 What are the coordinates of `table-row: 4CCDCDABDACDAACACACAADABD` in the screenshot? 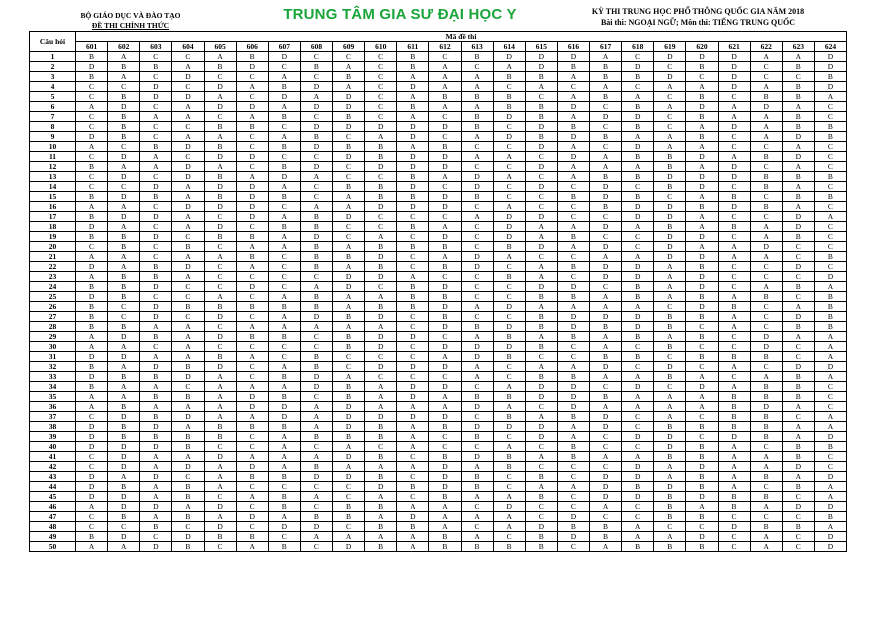 It's located at (438, 86).